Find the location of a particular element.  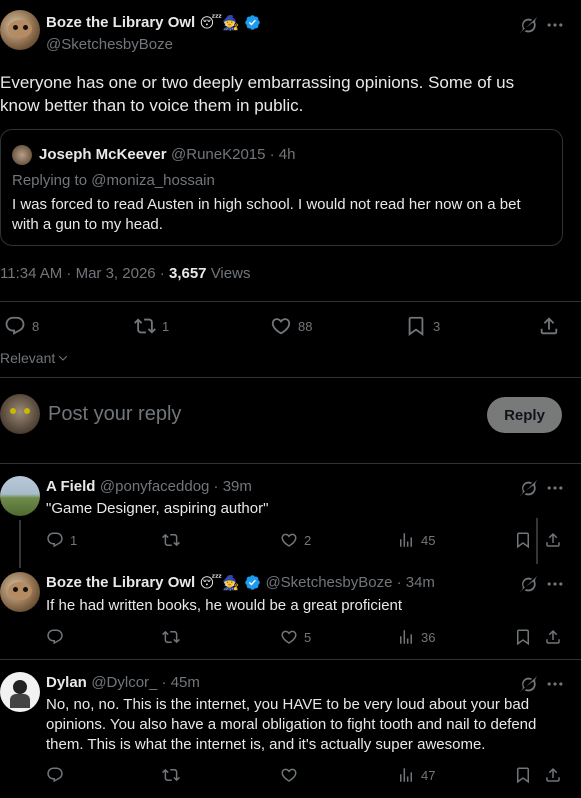

reply-author-line: A Field @ponyfaceddog · 39m is located at coordinates (149, 487).